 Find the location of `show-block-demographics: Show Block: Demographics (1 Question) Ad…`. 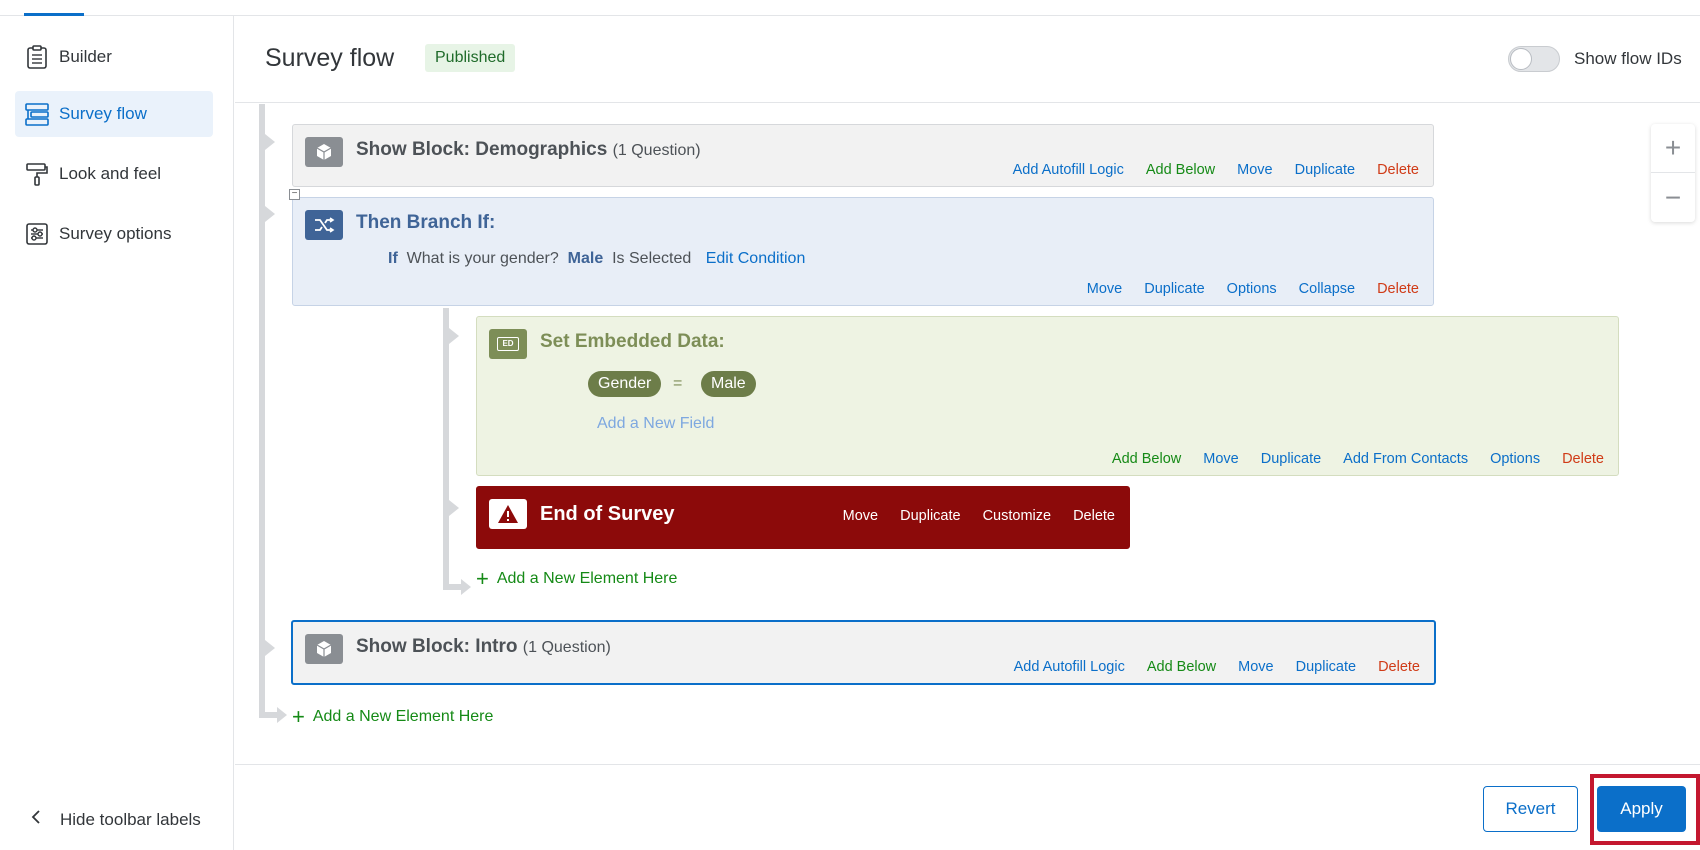

show-block-demographics: Show Block: Demographics (1 Question) Ad… is located at coordinates (863, 155).